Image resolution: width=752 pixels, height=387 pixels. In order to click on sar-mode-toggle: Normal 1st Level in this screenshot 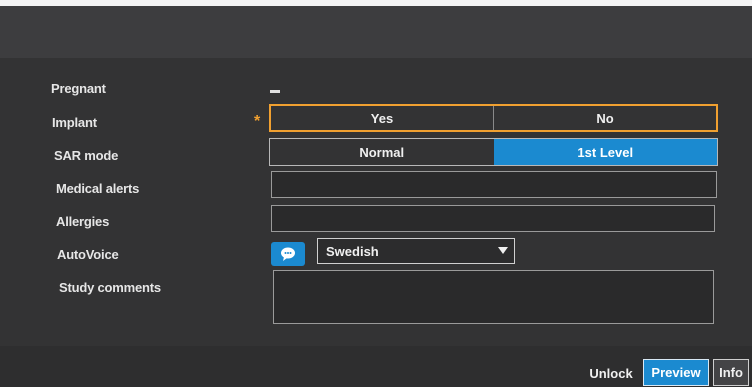, I will do `click(493, 152)`.